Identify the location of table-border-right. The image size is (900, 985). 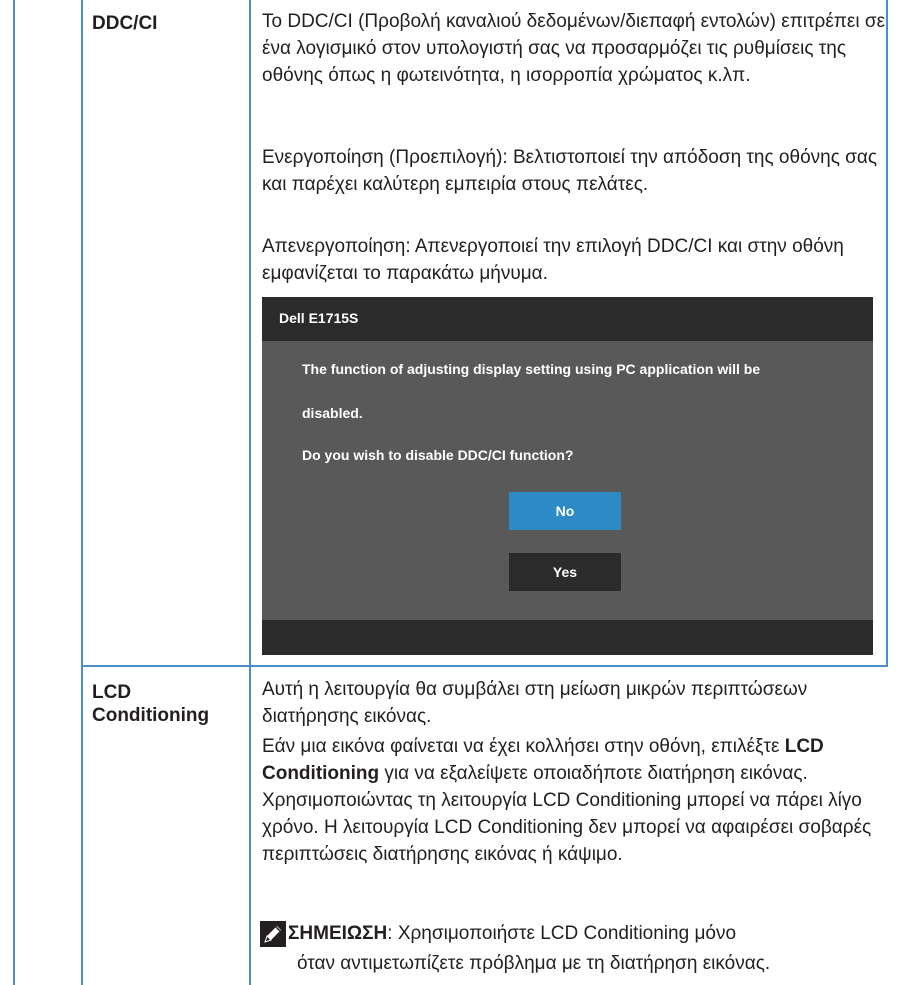
(887, 333).